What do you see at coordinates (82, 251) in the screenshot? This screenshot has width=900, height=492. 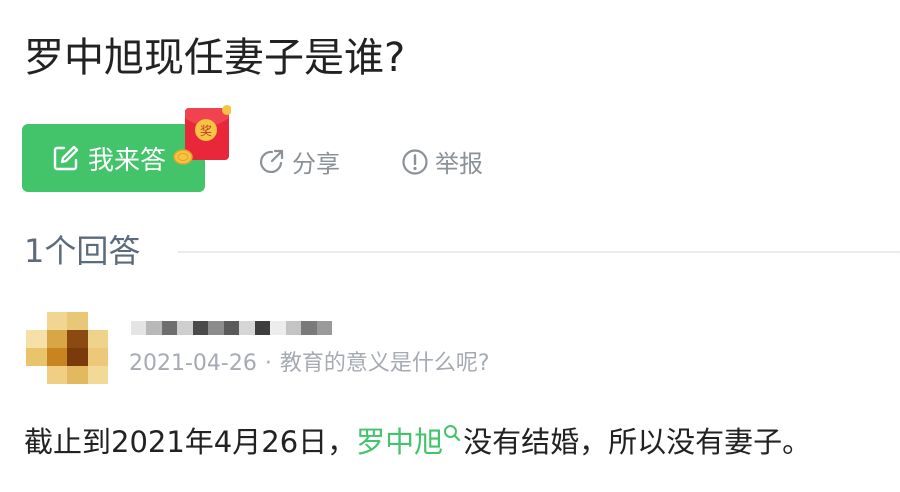 I see `answer-count-heading: 1个回答` at bounding box center [82, 251].